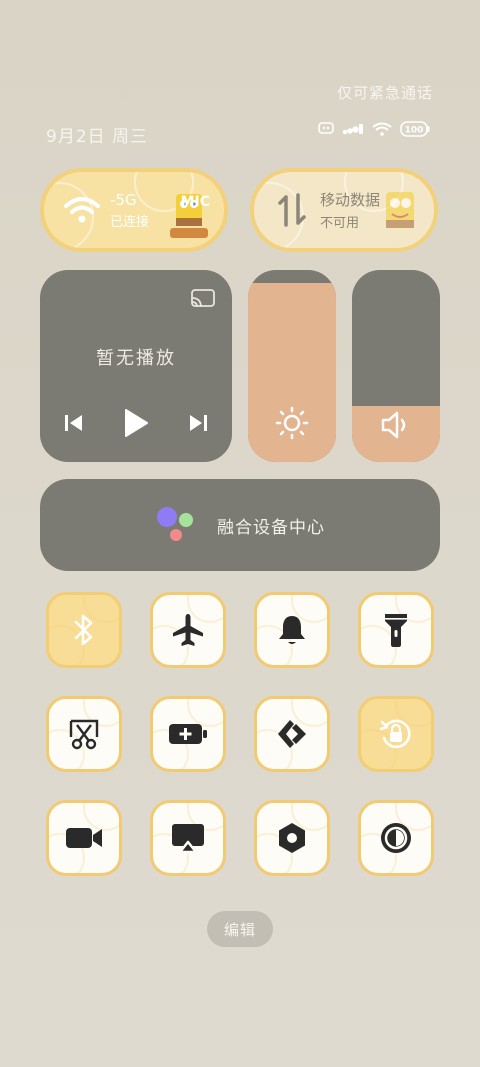 The height and width of the screenshot is (1067, 480). What do you see at coordinates (352, 129) in the screenshot?
I see `signal-icon` at bounding box center [352, 129].